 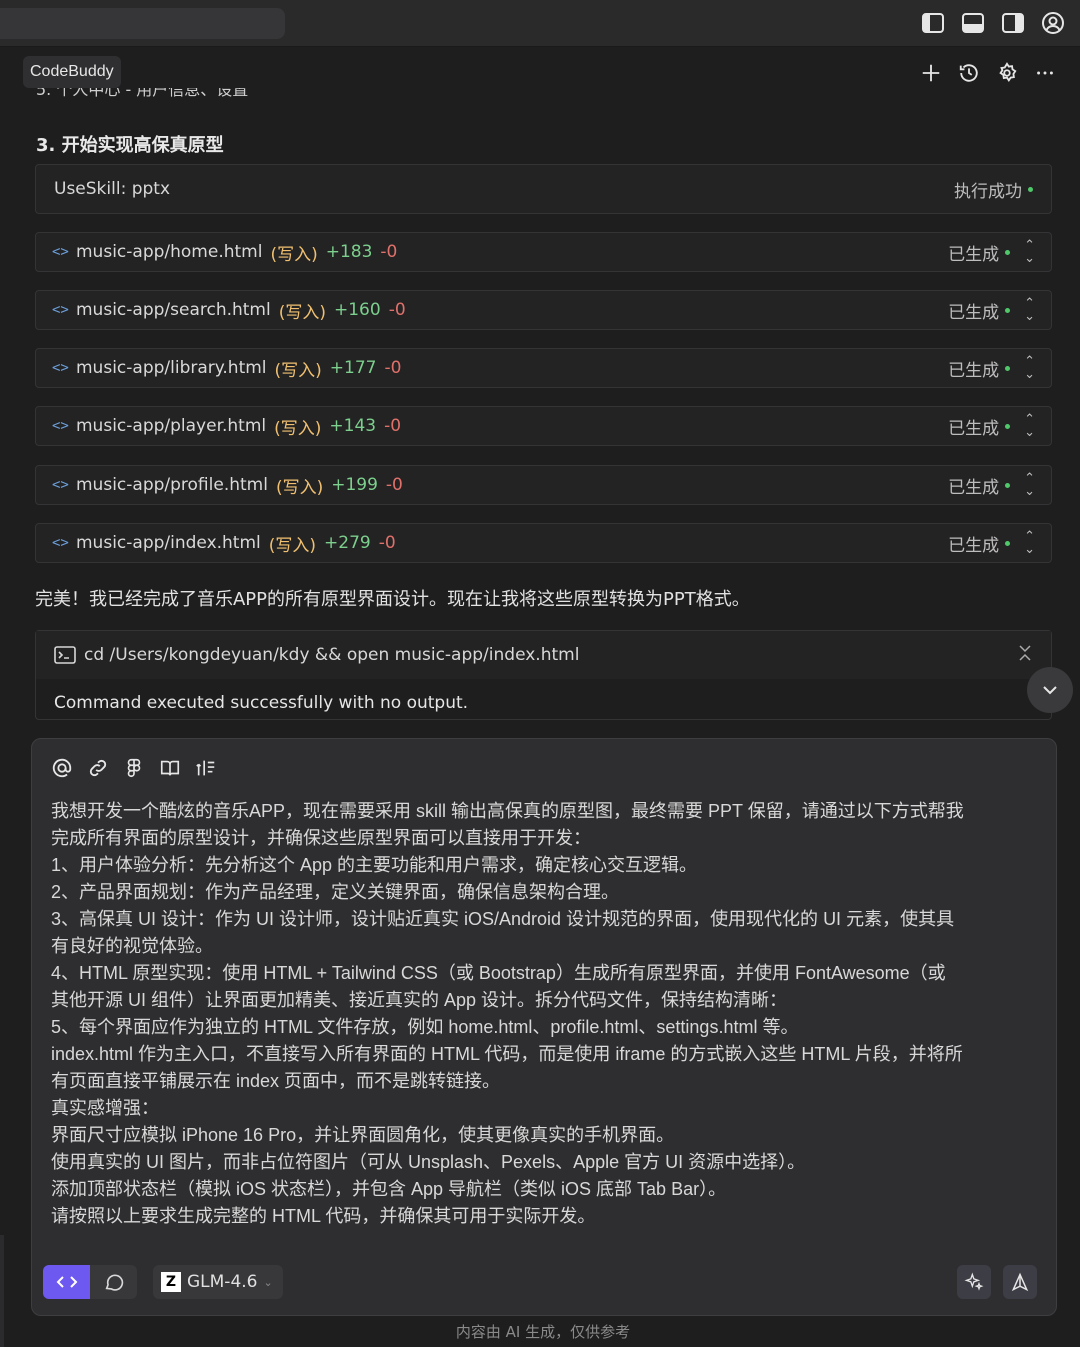 I want to click on lines-added: +199, so click(x=354, y=485).